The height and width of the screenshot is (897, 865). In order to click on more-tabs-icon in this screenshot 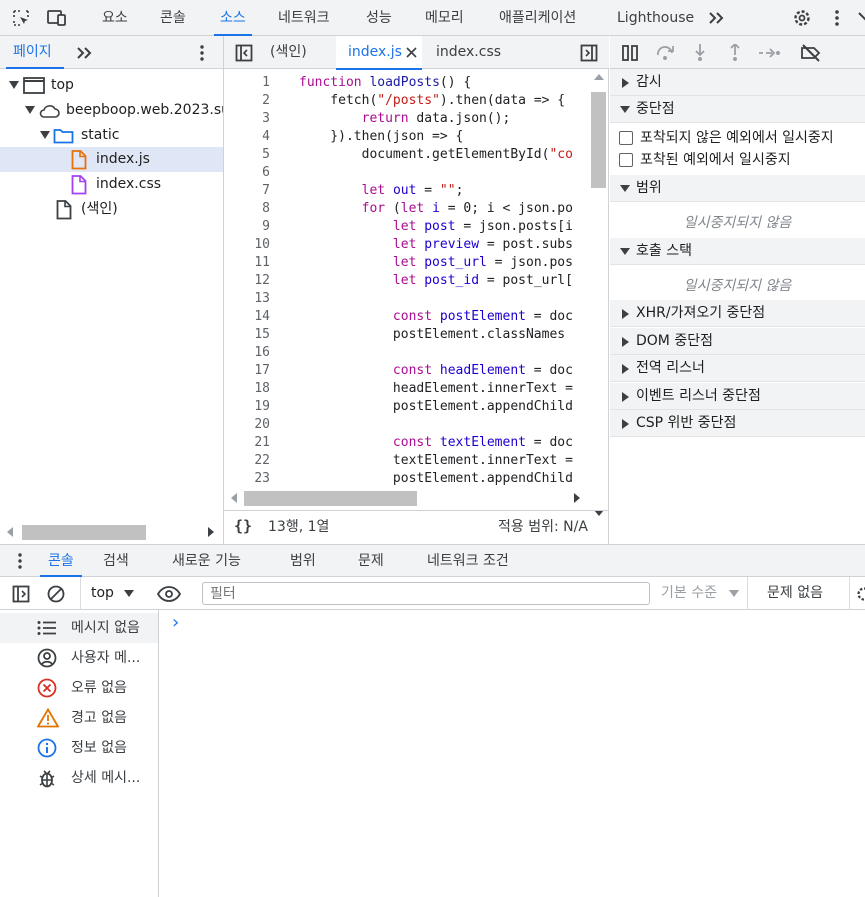, I will do `click(717, 18)`.